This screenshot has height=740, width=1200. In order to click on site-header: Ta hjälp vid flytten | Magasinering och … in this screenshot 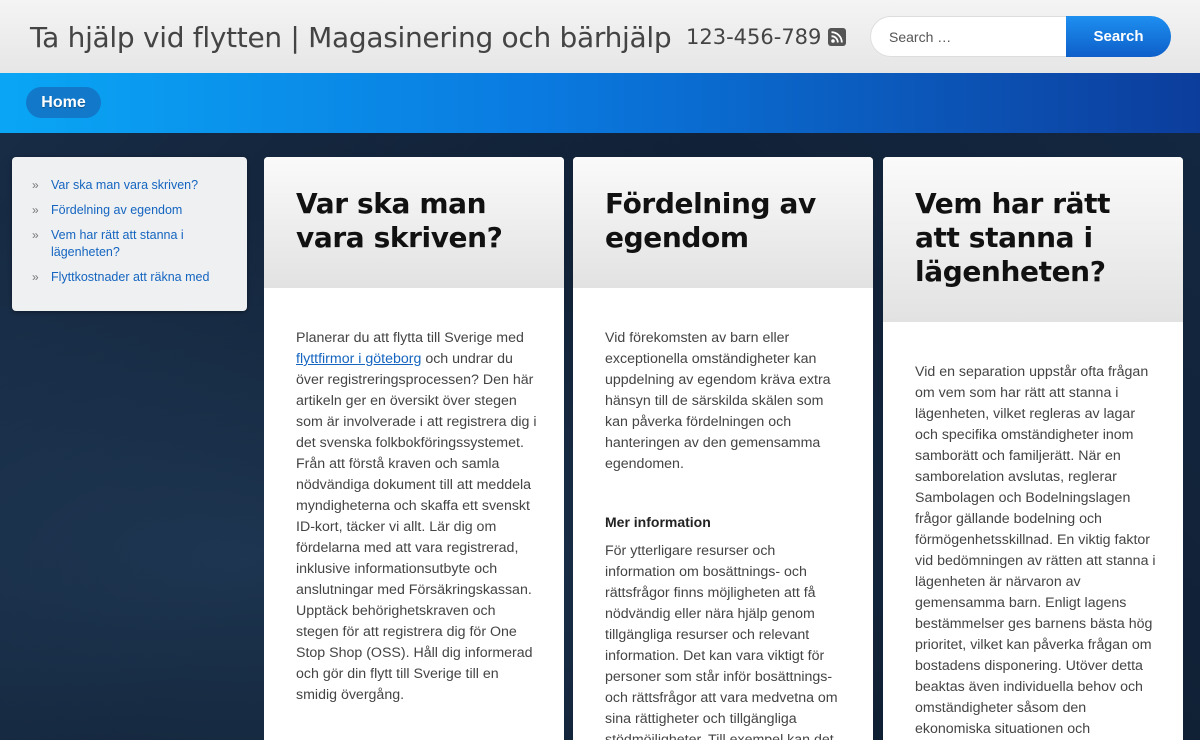, I will do `click(600, 36)`.